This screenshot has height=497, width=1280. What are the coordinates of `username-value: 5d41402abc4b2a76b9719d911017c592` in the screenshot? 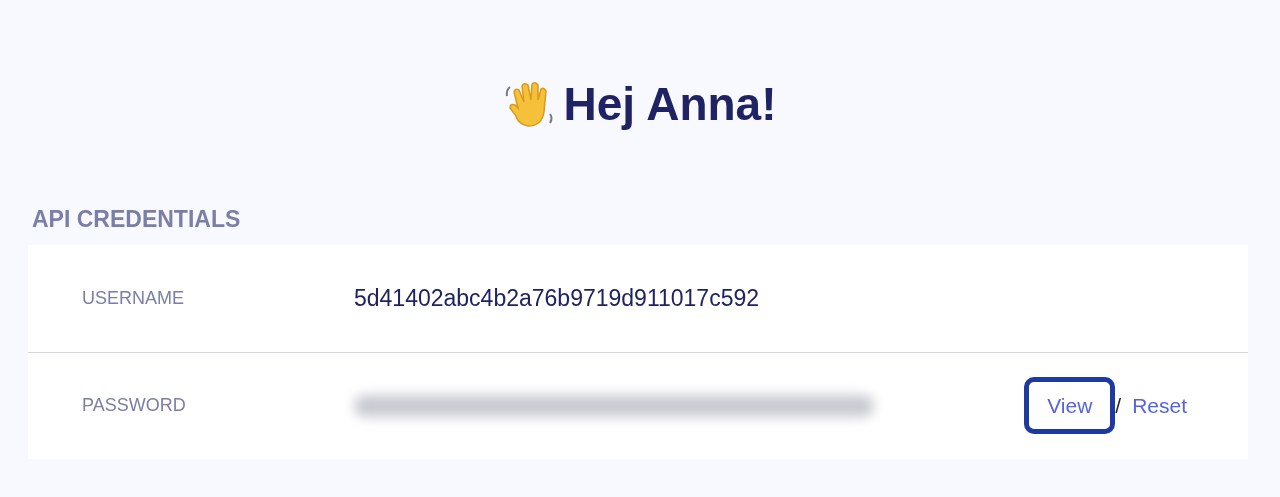 It's located at (557, 298).